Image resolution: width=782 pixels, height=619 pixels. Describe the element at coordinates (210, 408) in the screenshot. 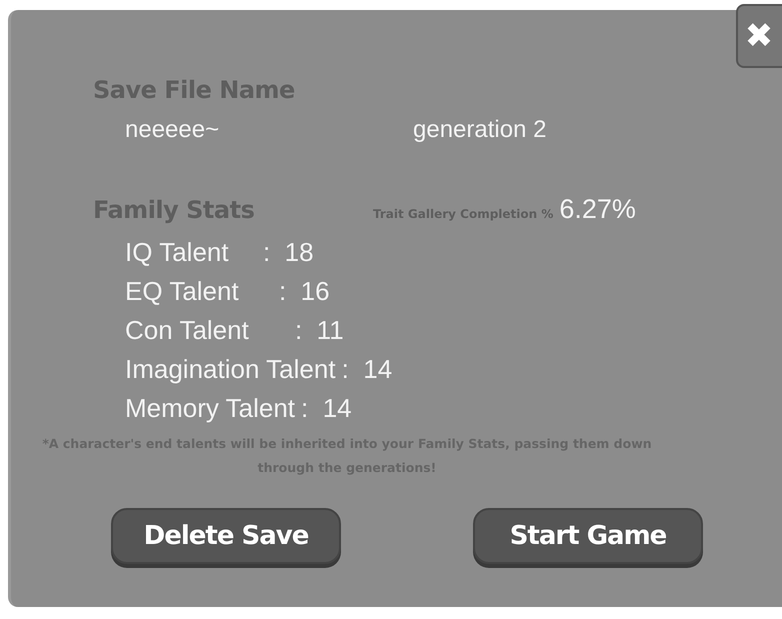

I see `stat-label: Memory Talent` at that location.